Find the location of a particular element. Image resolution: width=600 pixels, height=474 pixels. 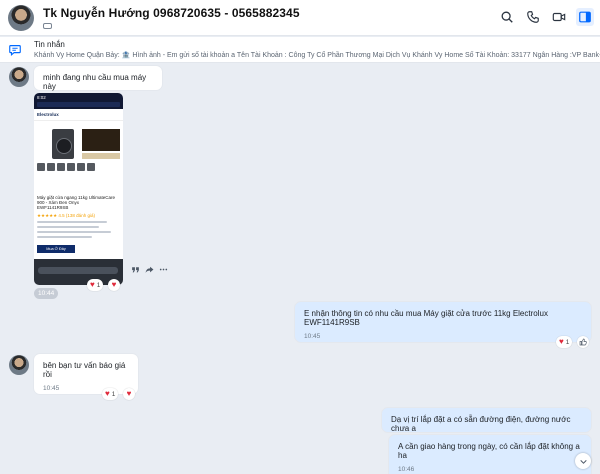

scroll-to-bottom-button is located at coordinates (583, 461).